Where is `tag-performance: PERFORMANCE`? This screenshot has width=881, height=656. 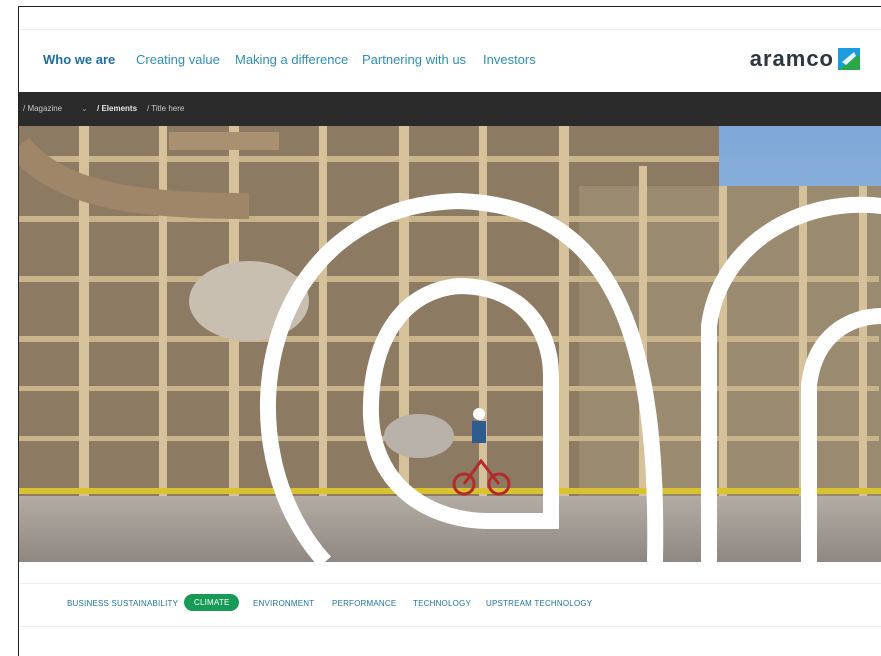
tag-performance: PERFORMANCE is located at coordinates (364, 603).